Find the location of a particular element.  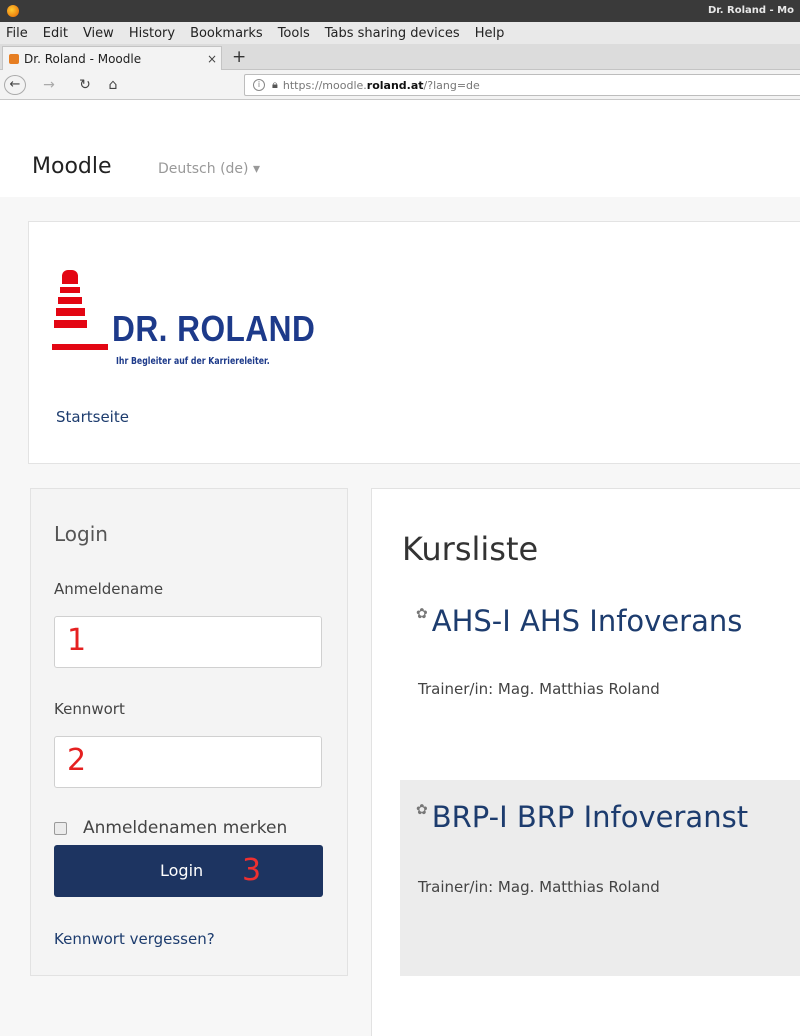

logo-tagline: Ihr Begleiter auf der Karriereleiter. is located at coordinates (193, 361).